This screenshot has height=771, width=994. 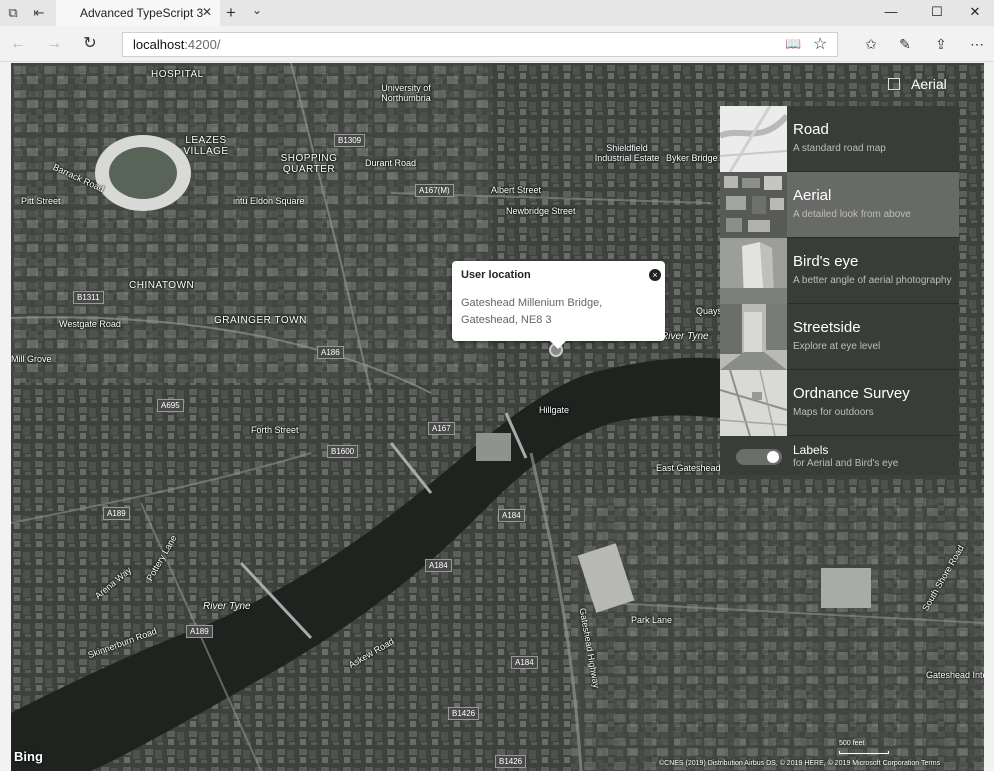 What do you see at coordinates (260, 320) in the screenshot?
I see `map-label-grainger-town: GRAINGER TOWN` at bounding box center [260, 320].